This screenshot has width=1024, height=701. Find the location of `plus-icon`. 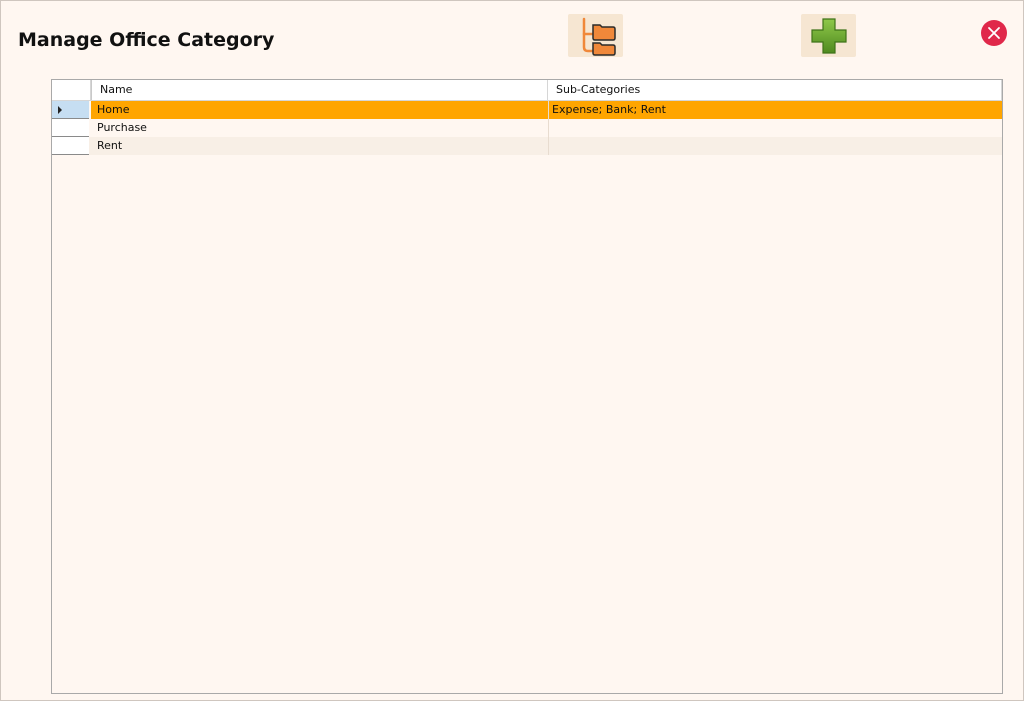

plus-icon is located at coordinates (828, 35).